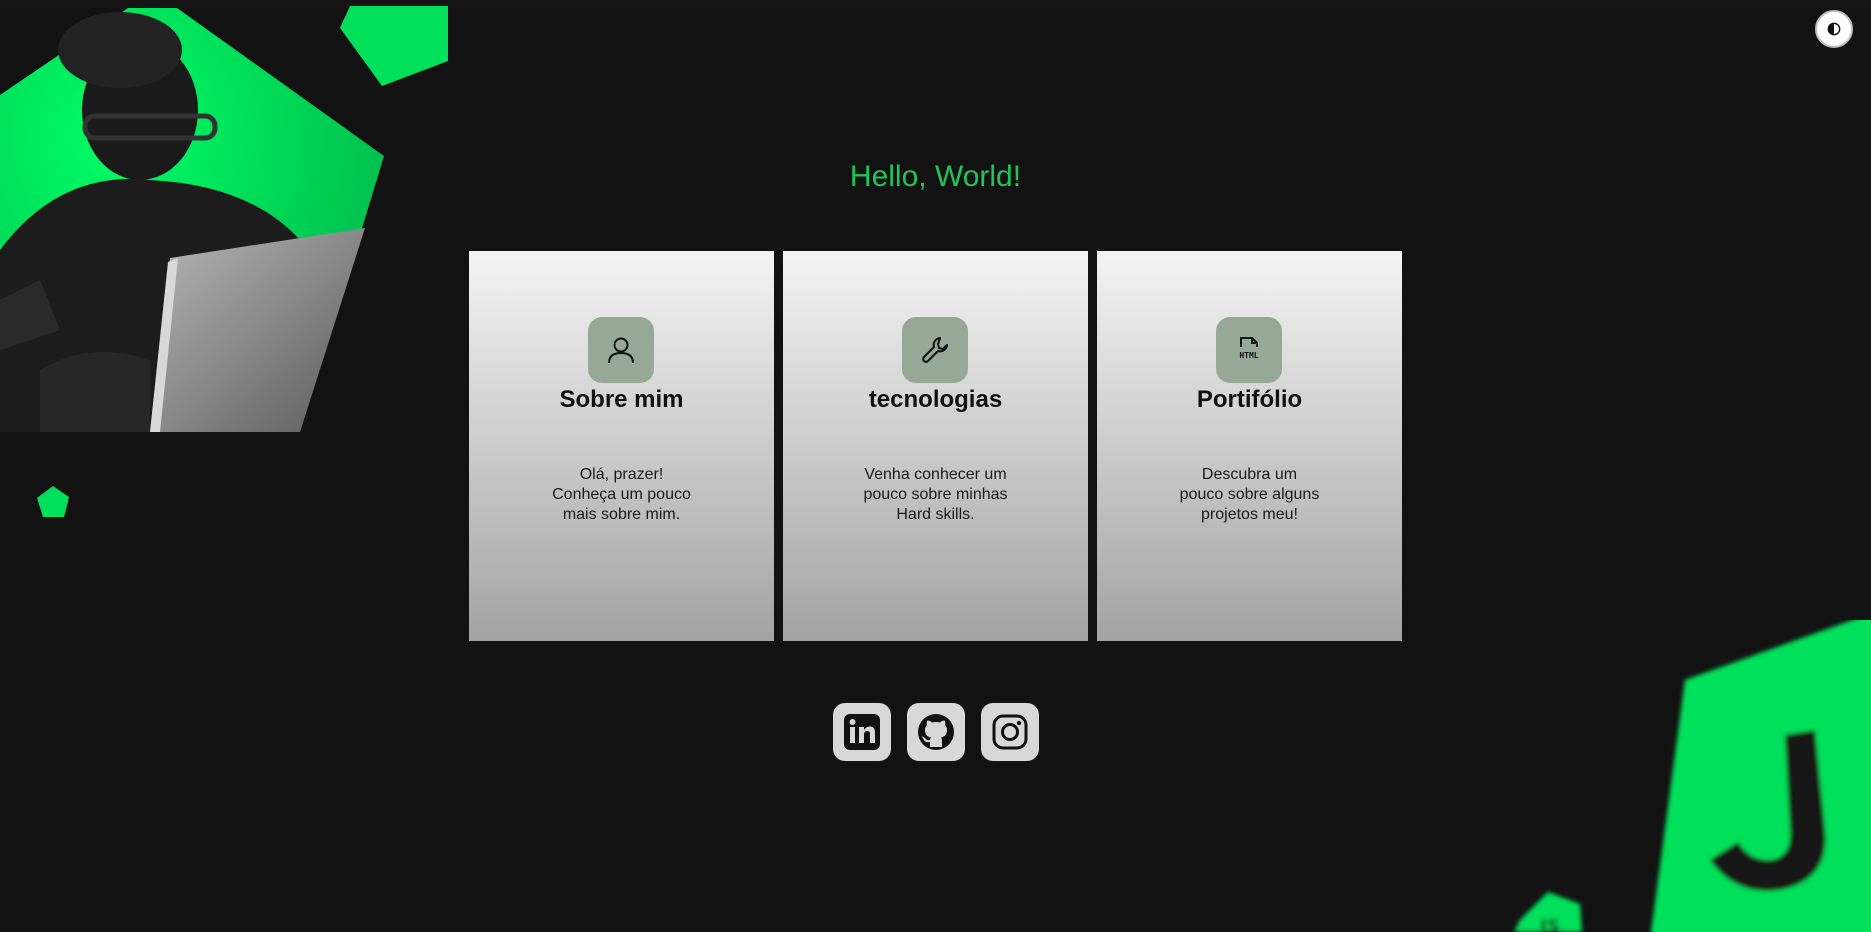 The image size is (1871, 932). I want to click on card-description-line: pouco sobre alguns, so click(1249, 494).